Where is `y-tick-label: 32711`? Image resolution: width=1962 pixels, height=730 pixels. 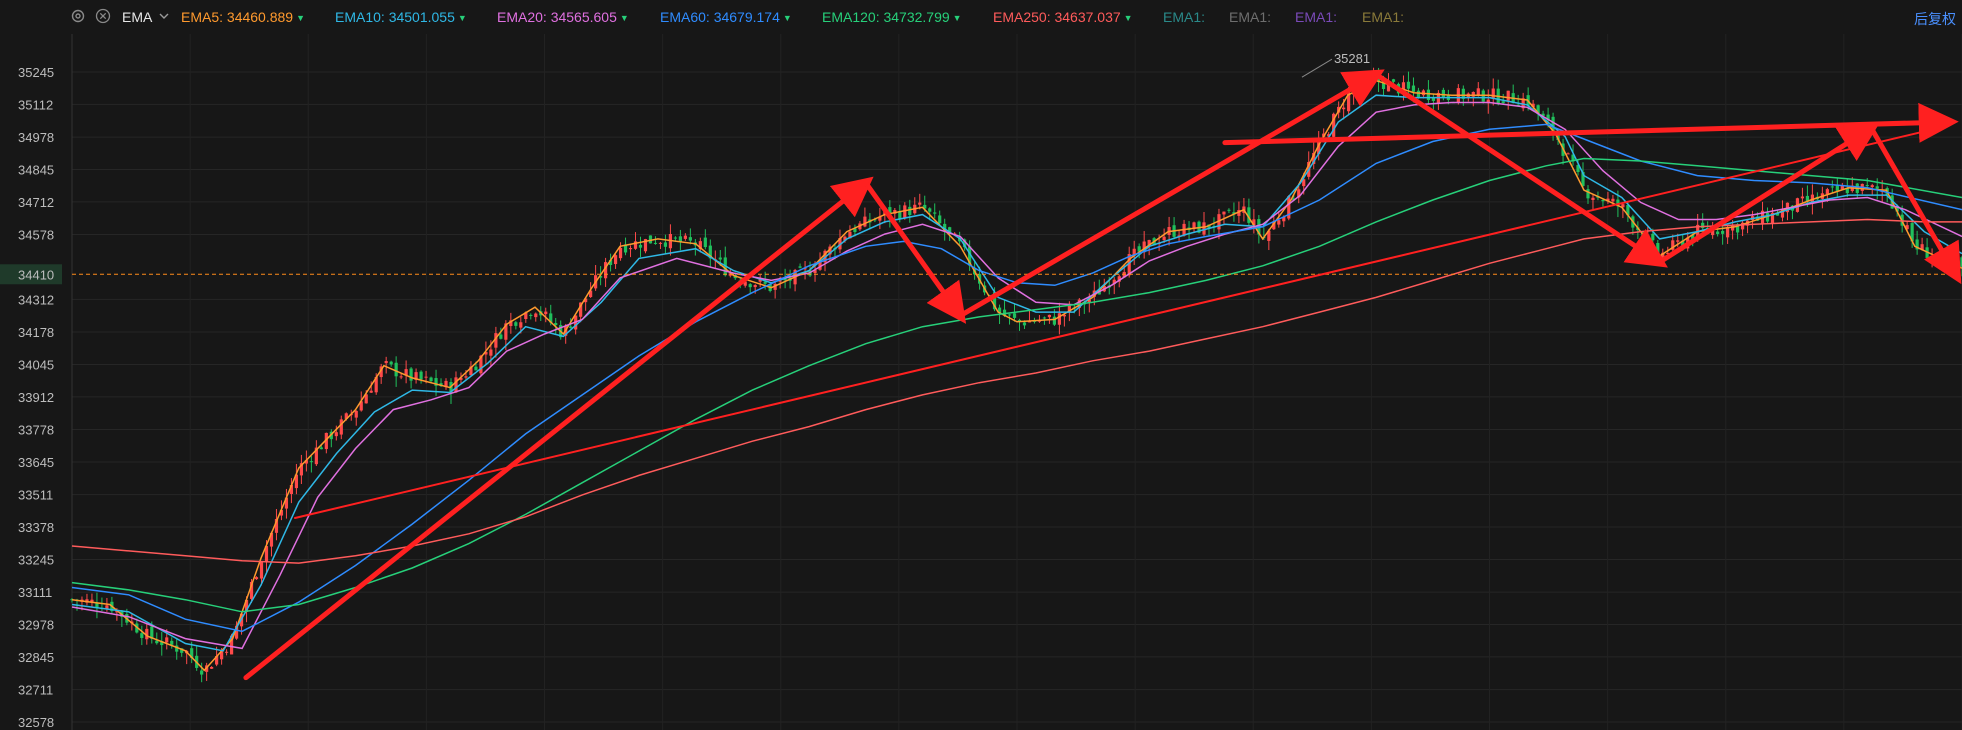
y-tick-label: 32711 is located at coordinates (35, 690).